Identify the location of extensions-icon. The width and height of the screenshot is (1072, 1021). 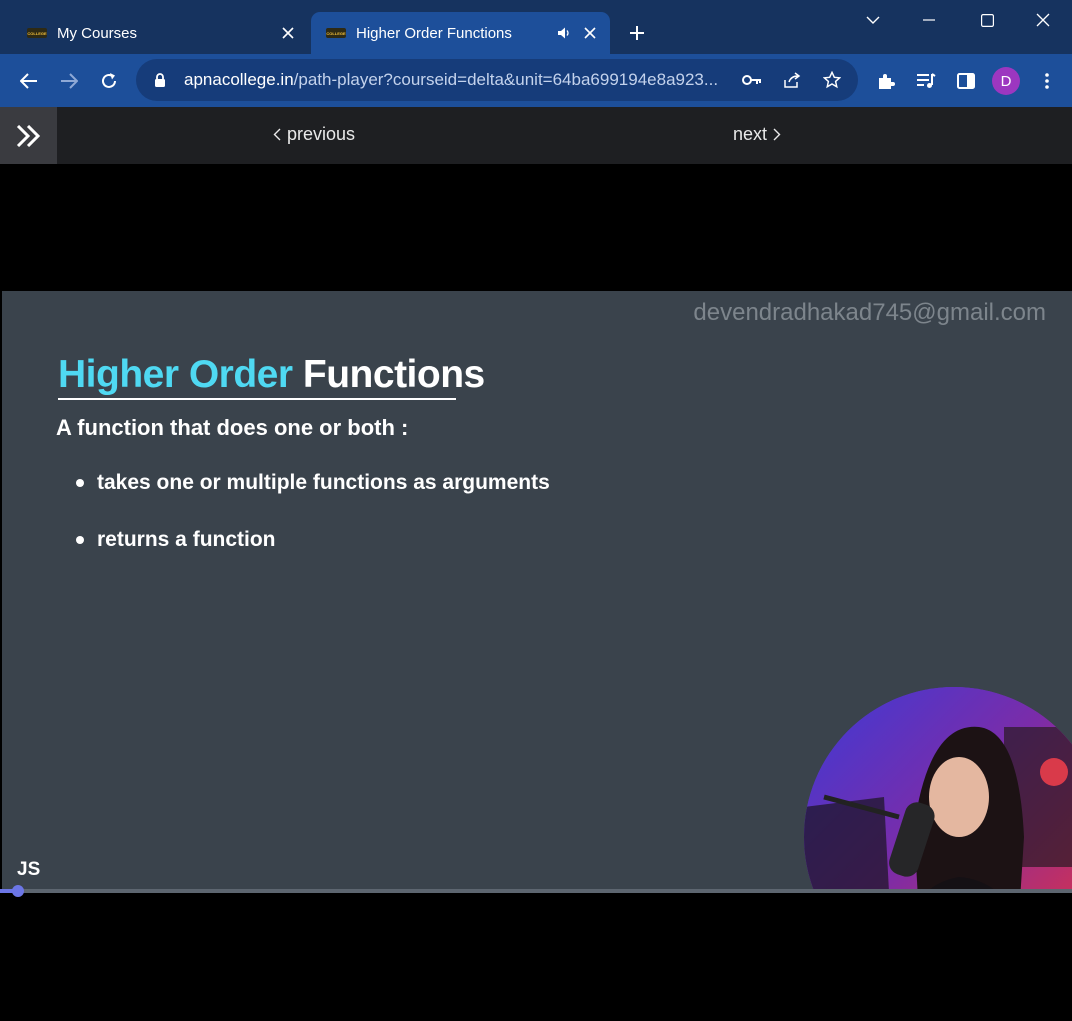
(887, 81).